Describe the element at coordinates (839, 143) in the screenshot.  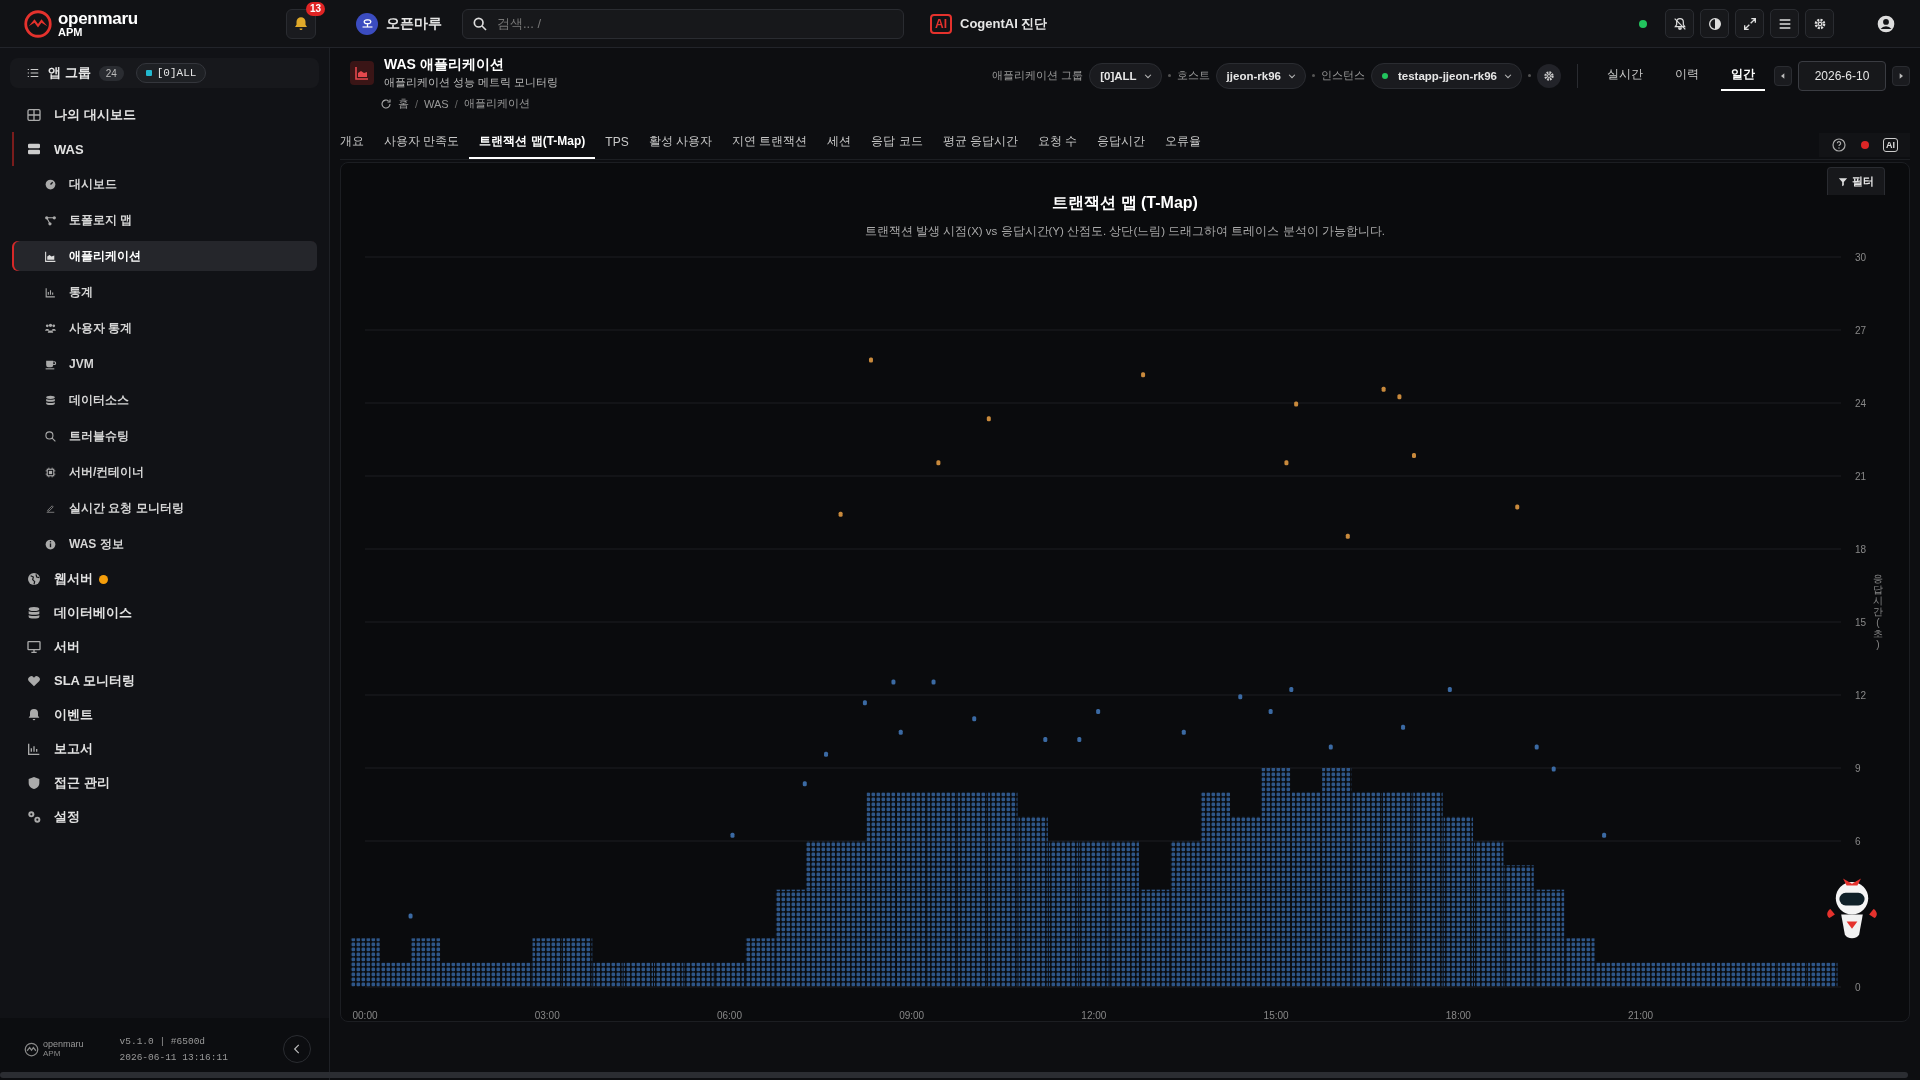
I see `tab: 세션` at that location.